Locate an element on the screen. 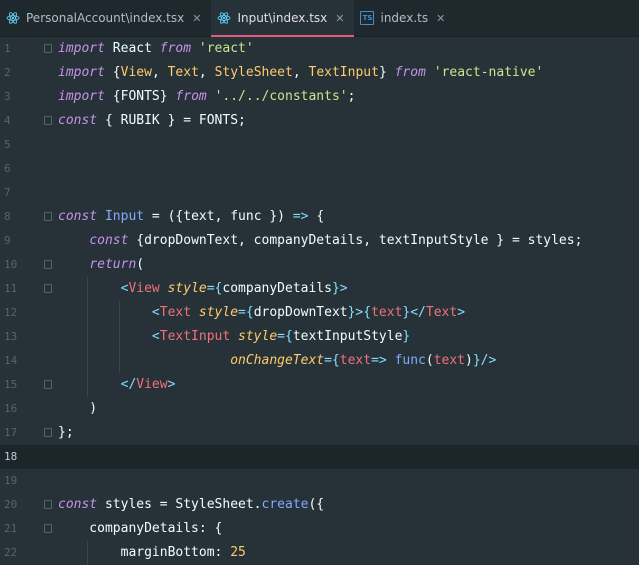  code-token: => is located at coordinates (379, 360).